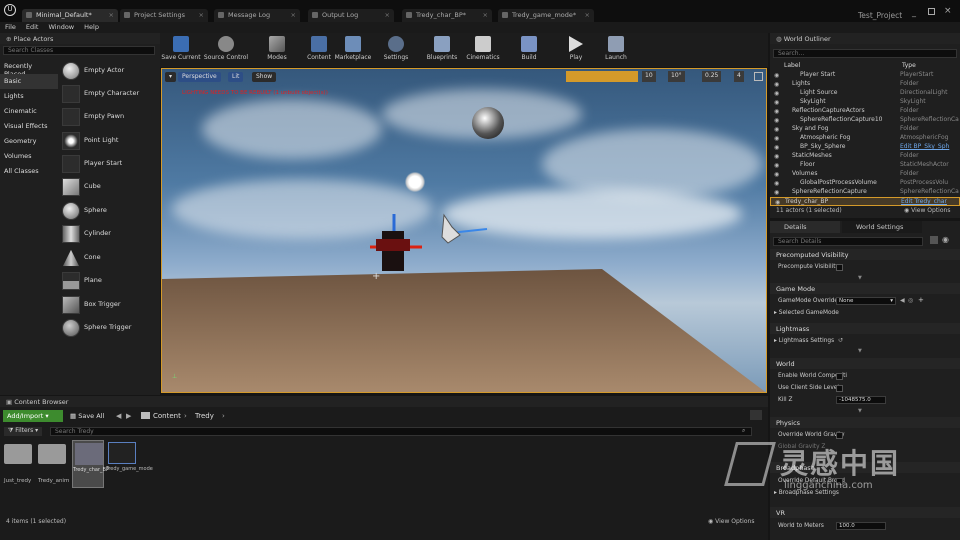 The height and width of the screenshot is (540, 960). Describe the element at coordinates (109, 164) in the screenshot. I see `actor-player-start: Player Start` at that location.